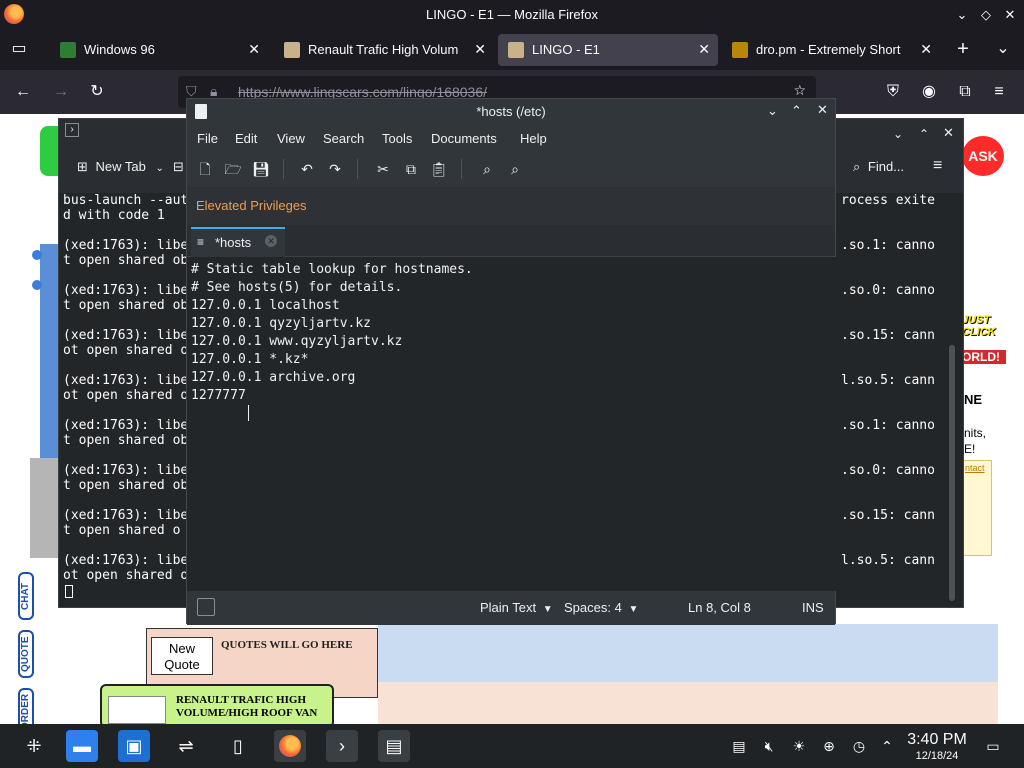  What do you see at coordinates (178, 167) in the screenshot?
I see `split-view-icon: ⊟` at bounding box center [178, 167].